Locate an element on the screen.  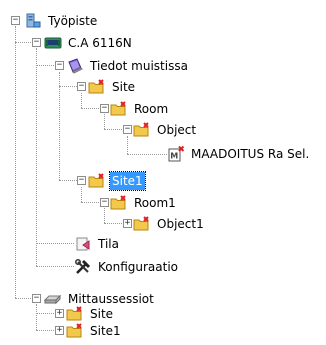
tools-icon is located at coordinates (83, 267).